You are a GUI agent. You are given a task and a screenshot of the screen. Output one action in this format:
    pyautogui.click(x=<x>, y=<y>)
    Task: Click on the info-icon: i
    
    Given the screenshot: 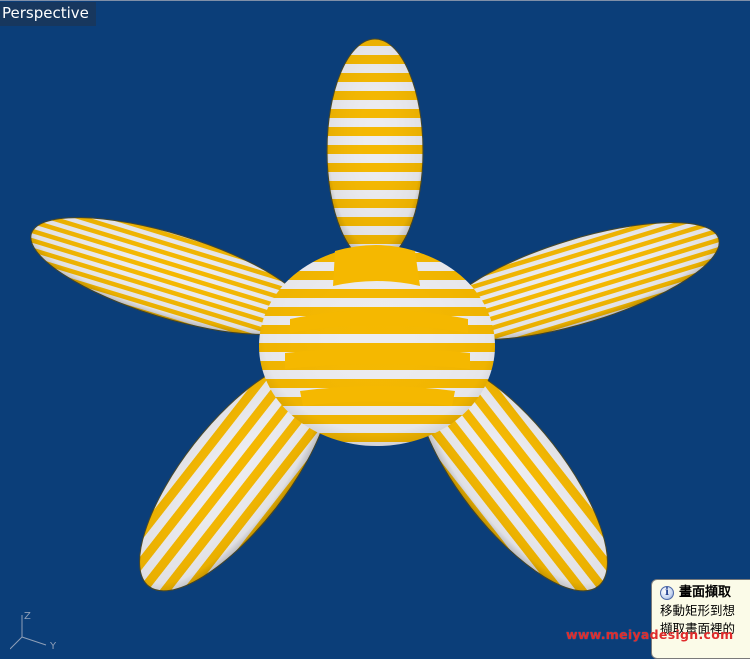 What is the action you would take?
    pyautogui.click(x=667, y=593)
    